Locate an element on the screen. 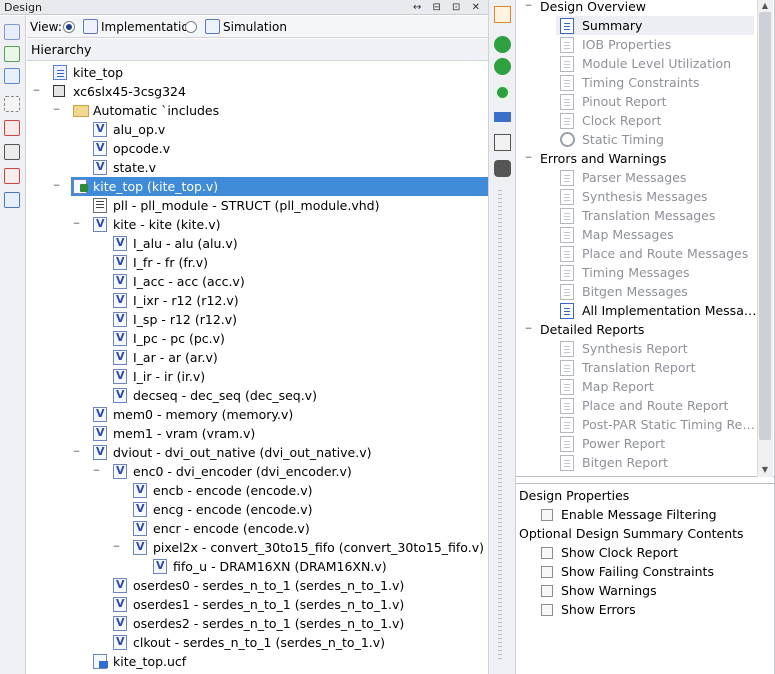  tree-node: I_fr - fr (fr.v) is located at coordinates (257, 262).